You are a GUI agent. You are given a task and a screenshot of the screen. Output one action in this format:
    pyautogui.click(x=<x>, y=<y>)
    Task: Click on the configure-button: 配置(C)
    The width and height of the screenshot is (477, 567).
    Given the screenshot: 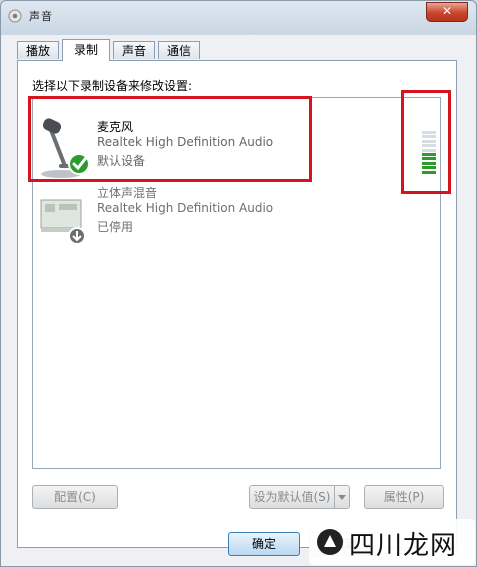 What is the action you would take?
    pyautogui.click(x=75, y=497)
    